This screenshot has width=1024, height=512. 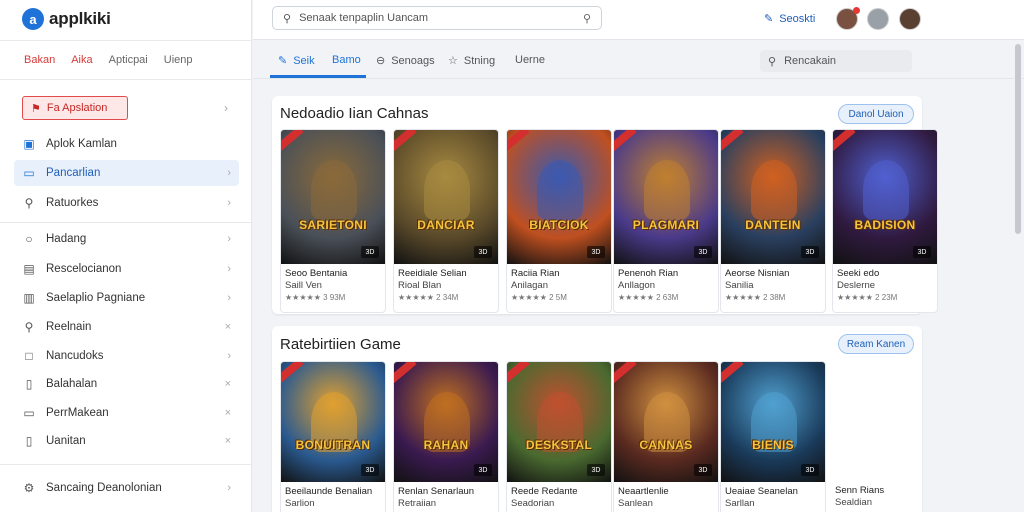 I want to click on sidebar-item: ○ Hadang ›, so click(x=126, y=239).